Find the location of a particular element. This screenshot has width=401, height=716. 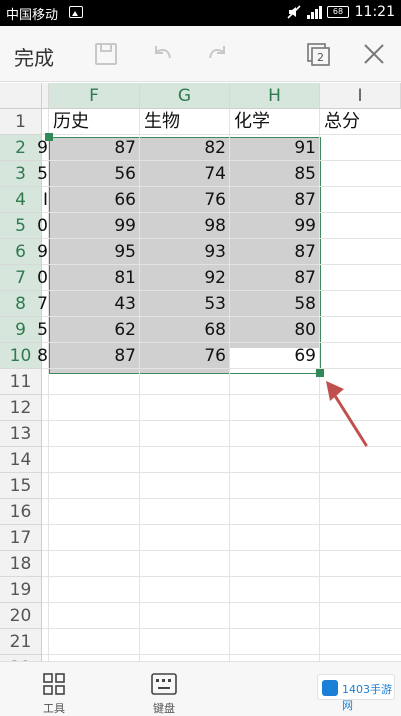

partial-cell: 7 is located at coordinates (42, 304).